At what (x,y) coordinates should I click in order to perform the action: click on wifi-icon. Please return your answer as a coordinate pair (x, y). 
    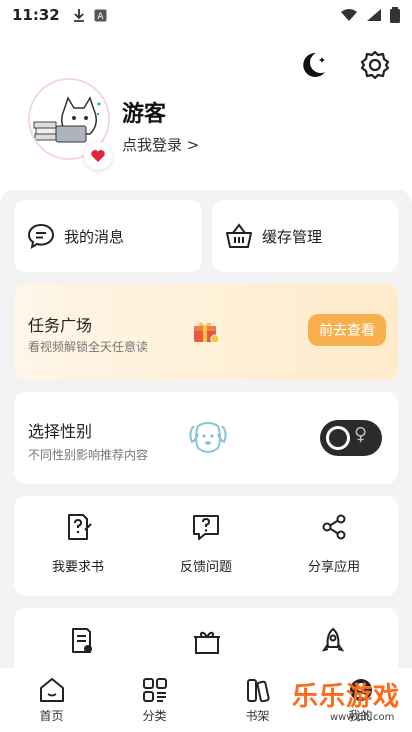
    Looking at the image, I should click on (349, 15).